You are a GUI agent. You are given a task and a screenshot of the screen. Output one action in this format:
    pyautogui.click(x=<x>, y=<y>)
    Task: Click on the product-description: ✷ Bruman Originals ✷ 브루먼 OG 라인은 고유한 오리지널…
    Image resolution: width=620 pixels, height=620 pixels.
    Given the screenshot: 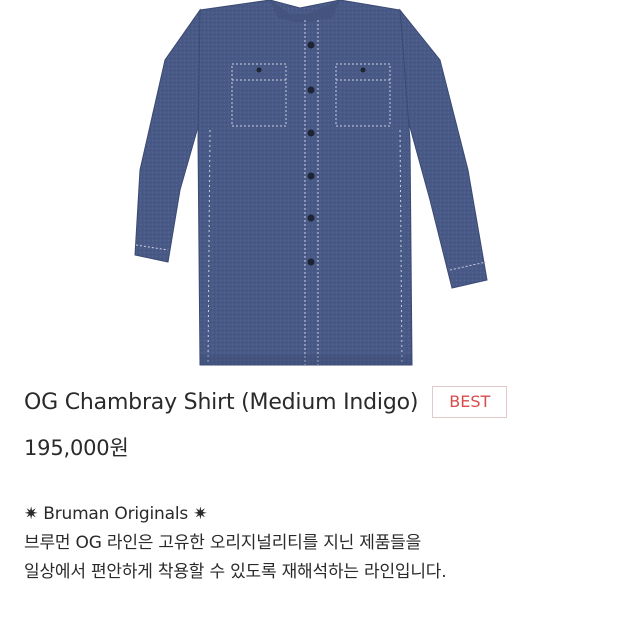 What is the action you would take?
    pyautogui.click(x=314, y=543)
    